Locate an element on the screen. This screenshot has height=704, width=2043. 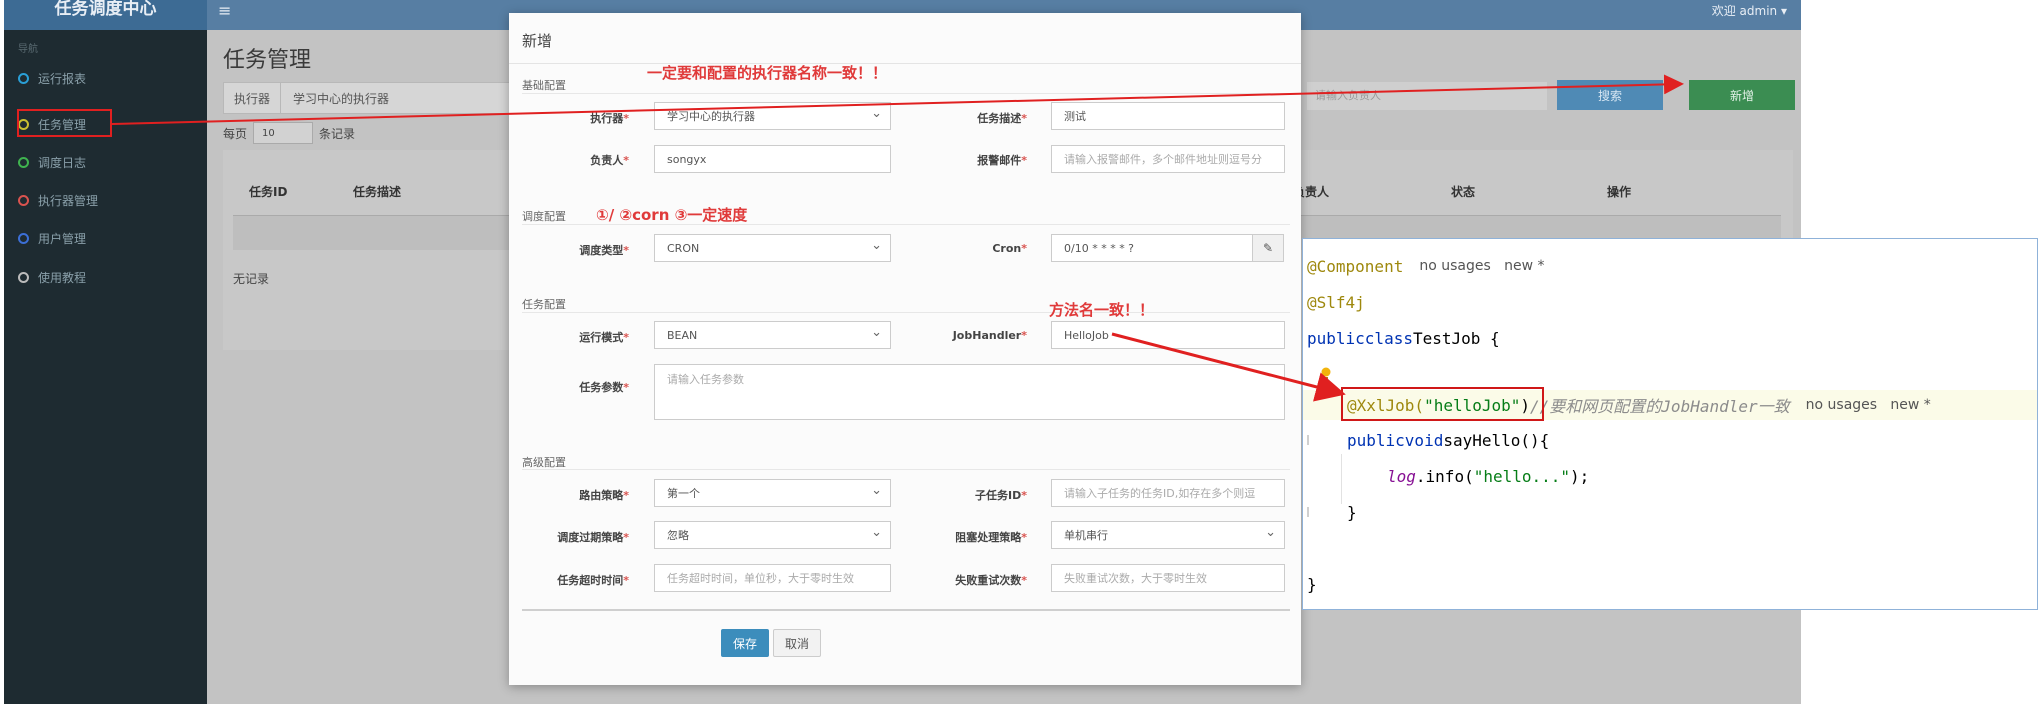
section-task: 任务配置 is located at coordinates (544, 304).